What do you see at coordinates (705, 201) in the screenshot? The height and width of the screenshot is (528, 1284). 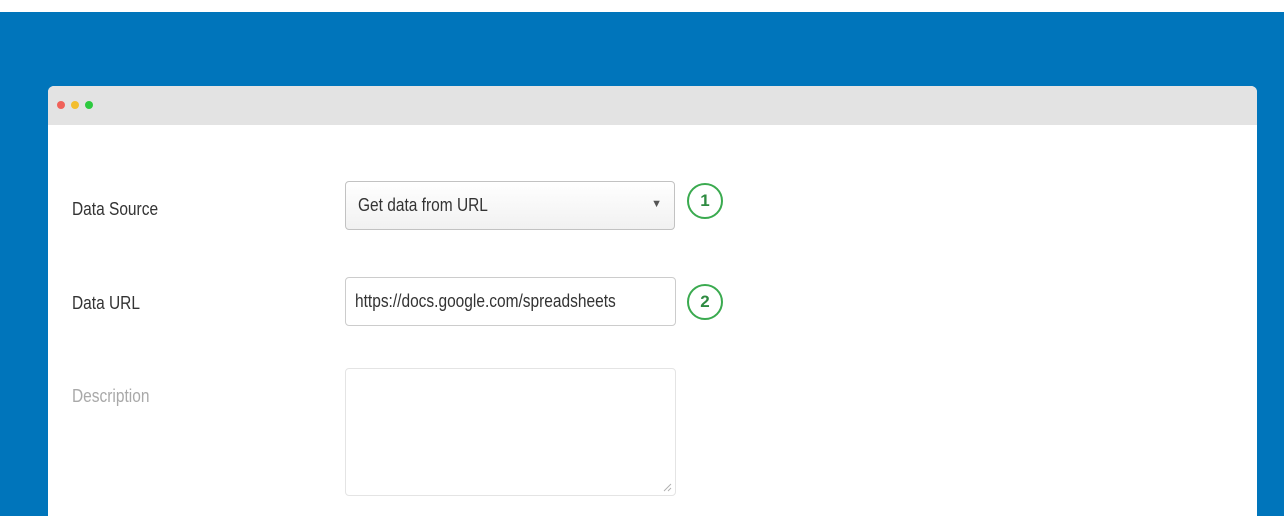 I see `step-1-badge: 1` at bounding box center [705, 201].